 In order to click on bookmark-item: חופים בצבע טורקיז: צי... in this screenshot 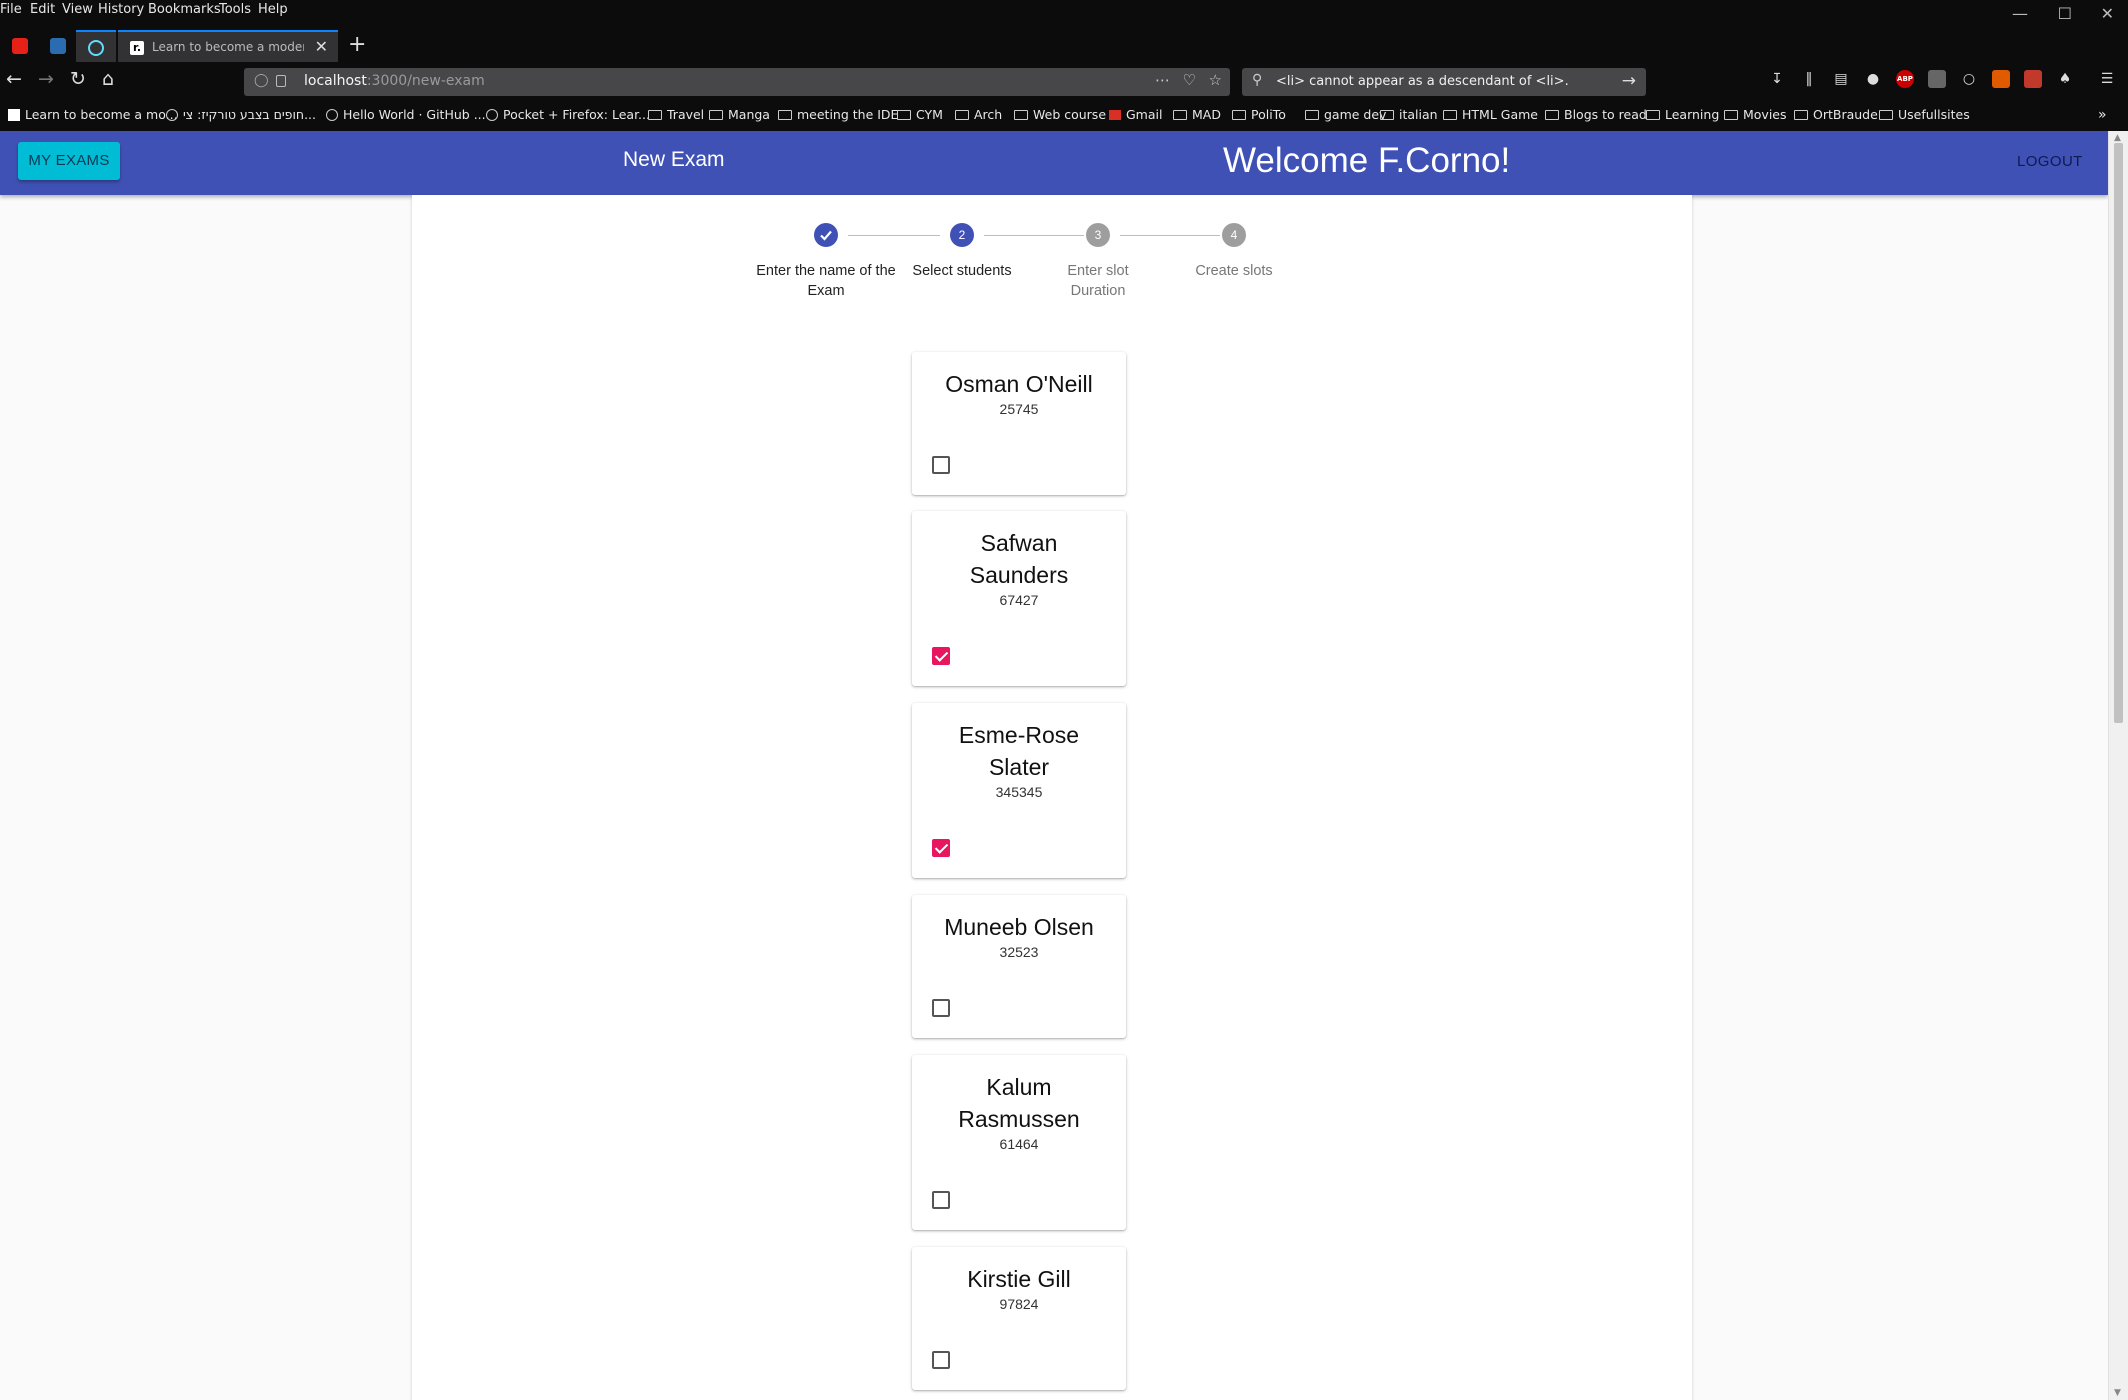, I will do `click(241, 114)`.